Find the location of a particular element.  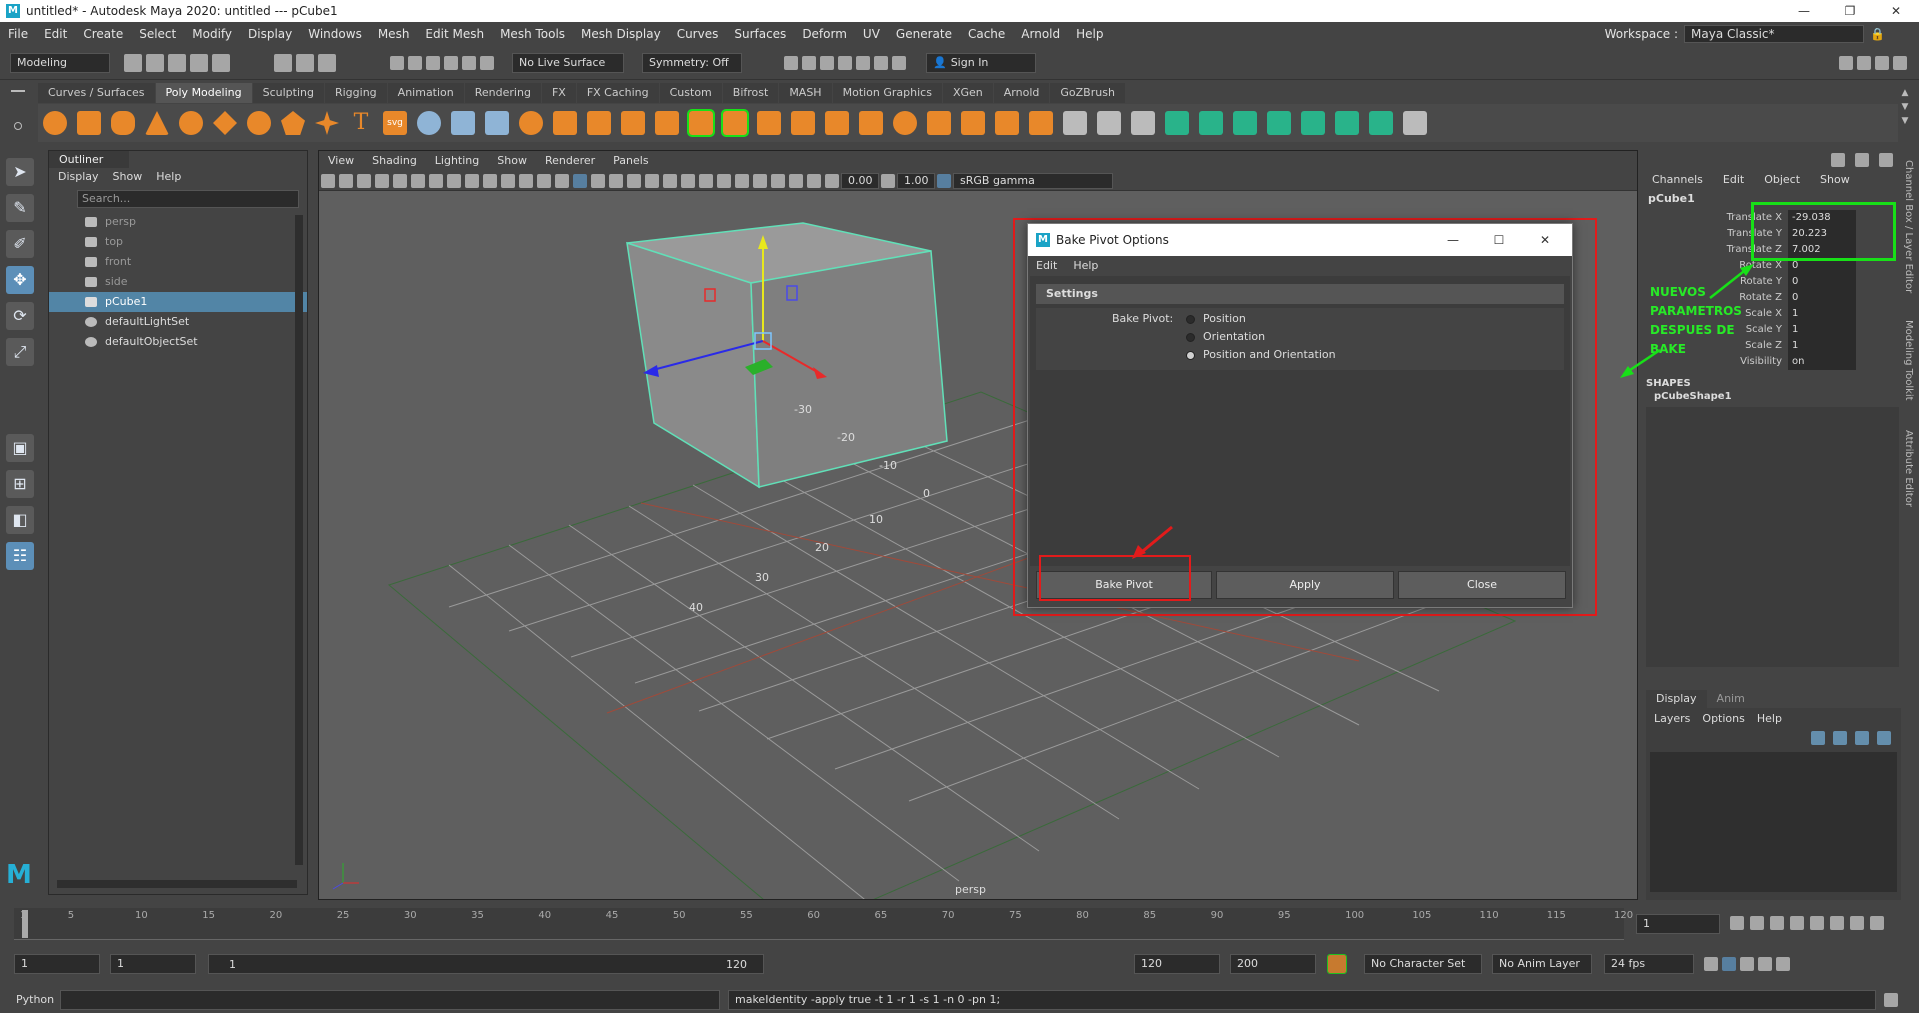

insert-loop-icon is located at coordinates (1109, 123).